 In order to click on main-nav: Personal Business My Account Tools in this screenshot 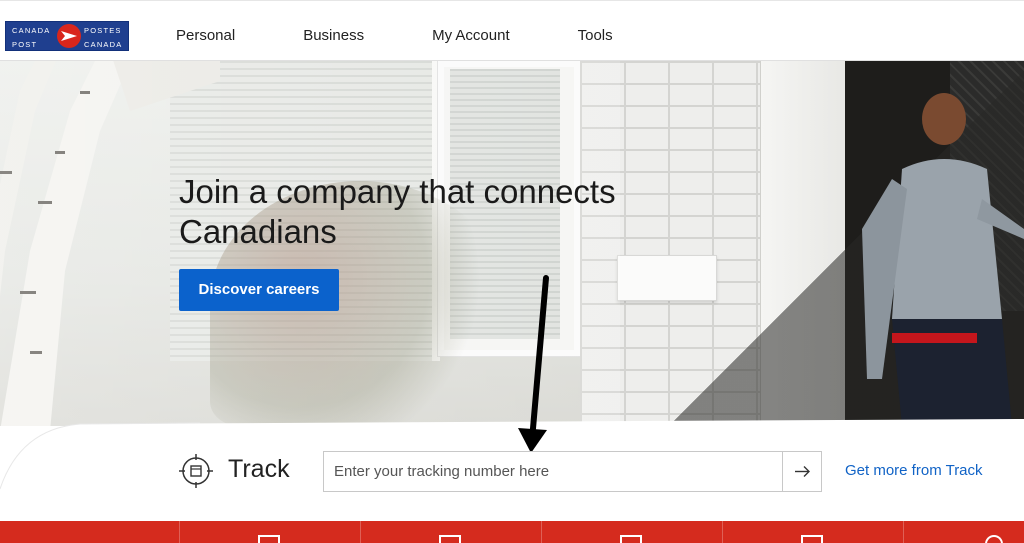, I will do `click(412, 35)`.